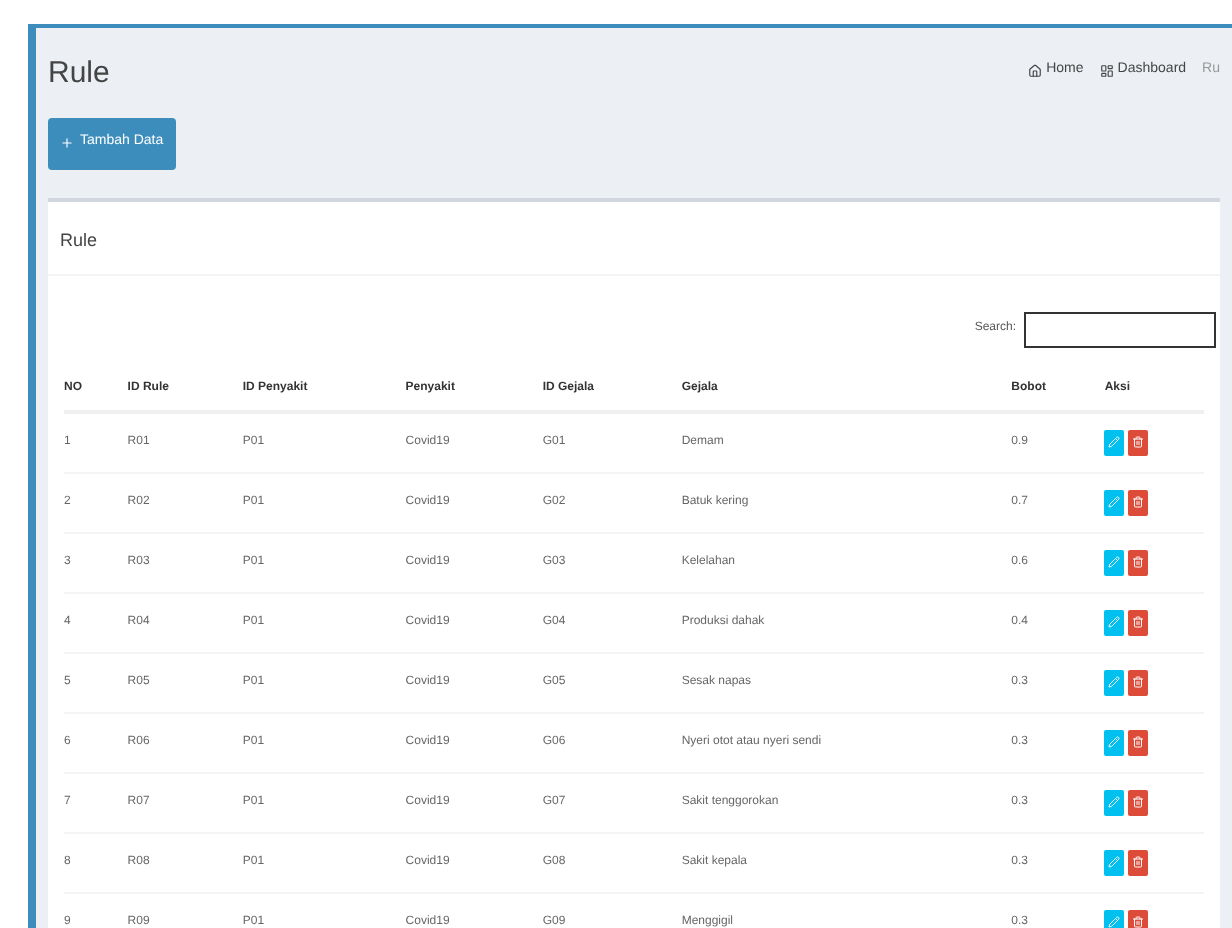 This screenshot has height=928, width=1232. Describe the element at coordinates (79, 74) in the screenshot. I see `page-title: Rule` at that location.